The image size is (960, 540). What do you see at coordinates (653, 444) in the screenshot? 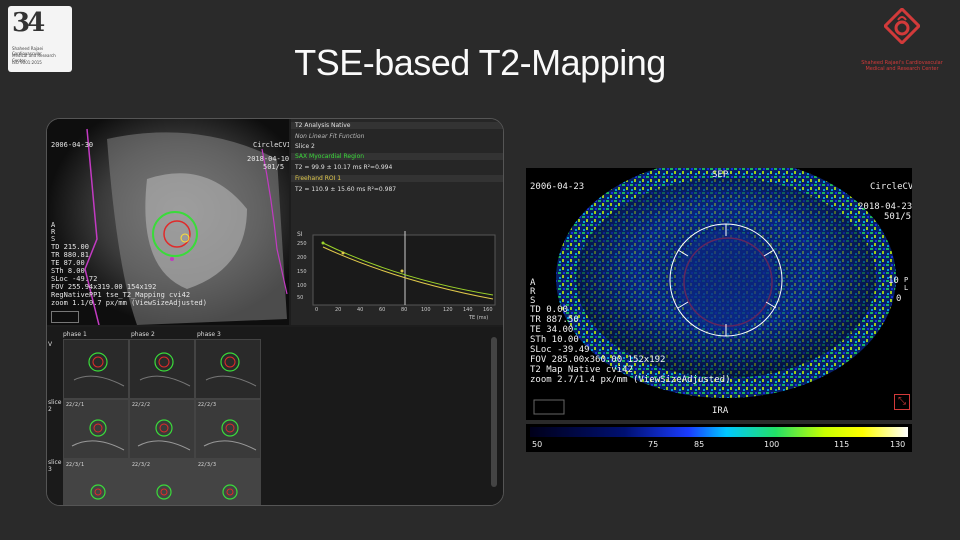
I see `colorbar-tick-75: 75` at bounding box center [653, 444].